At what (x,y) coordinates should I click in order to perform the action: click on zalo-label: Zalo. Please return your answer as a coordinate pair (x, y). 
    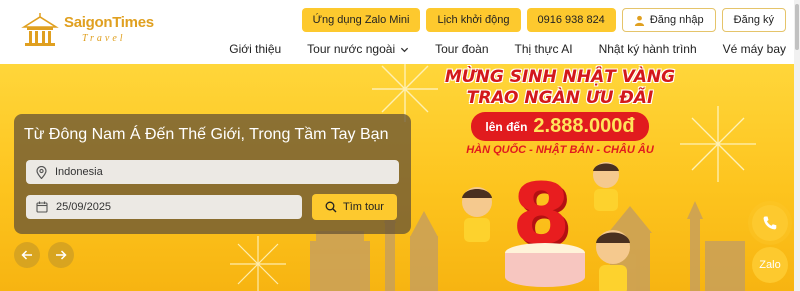
    Looking at the image, I should click on (770, 265).